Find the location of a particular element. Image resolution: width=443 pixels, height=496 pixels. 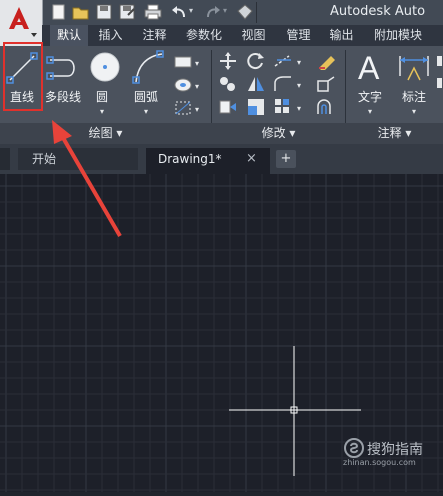

window-title: Autodesk Auto is located at coordinates (378, 11).